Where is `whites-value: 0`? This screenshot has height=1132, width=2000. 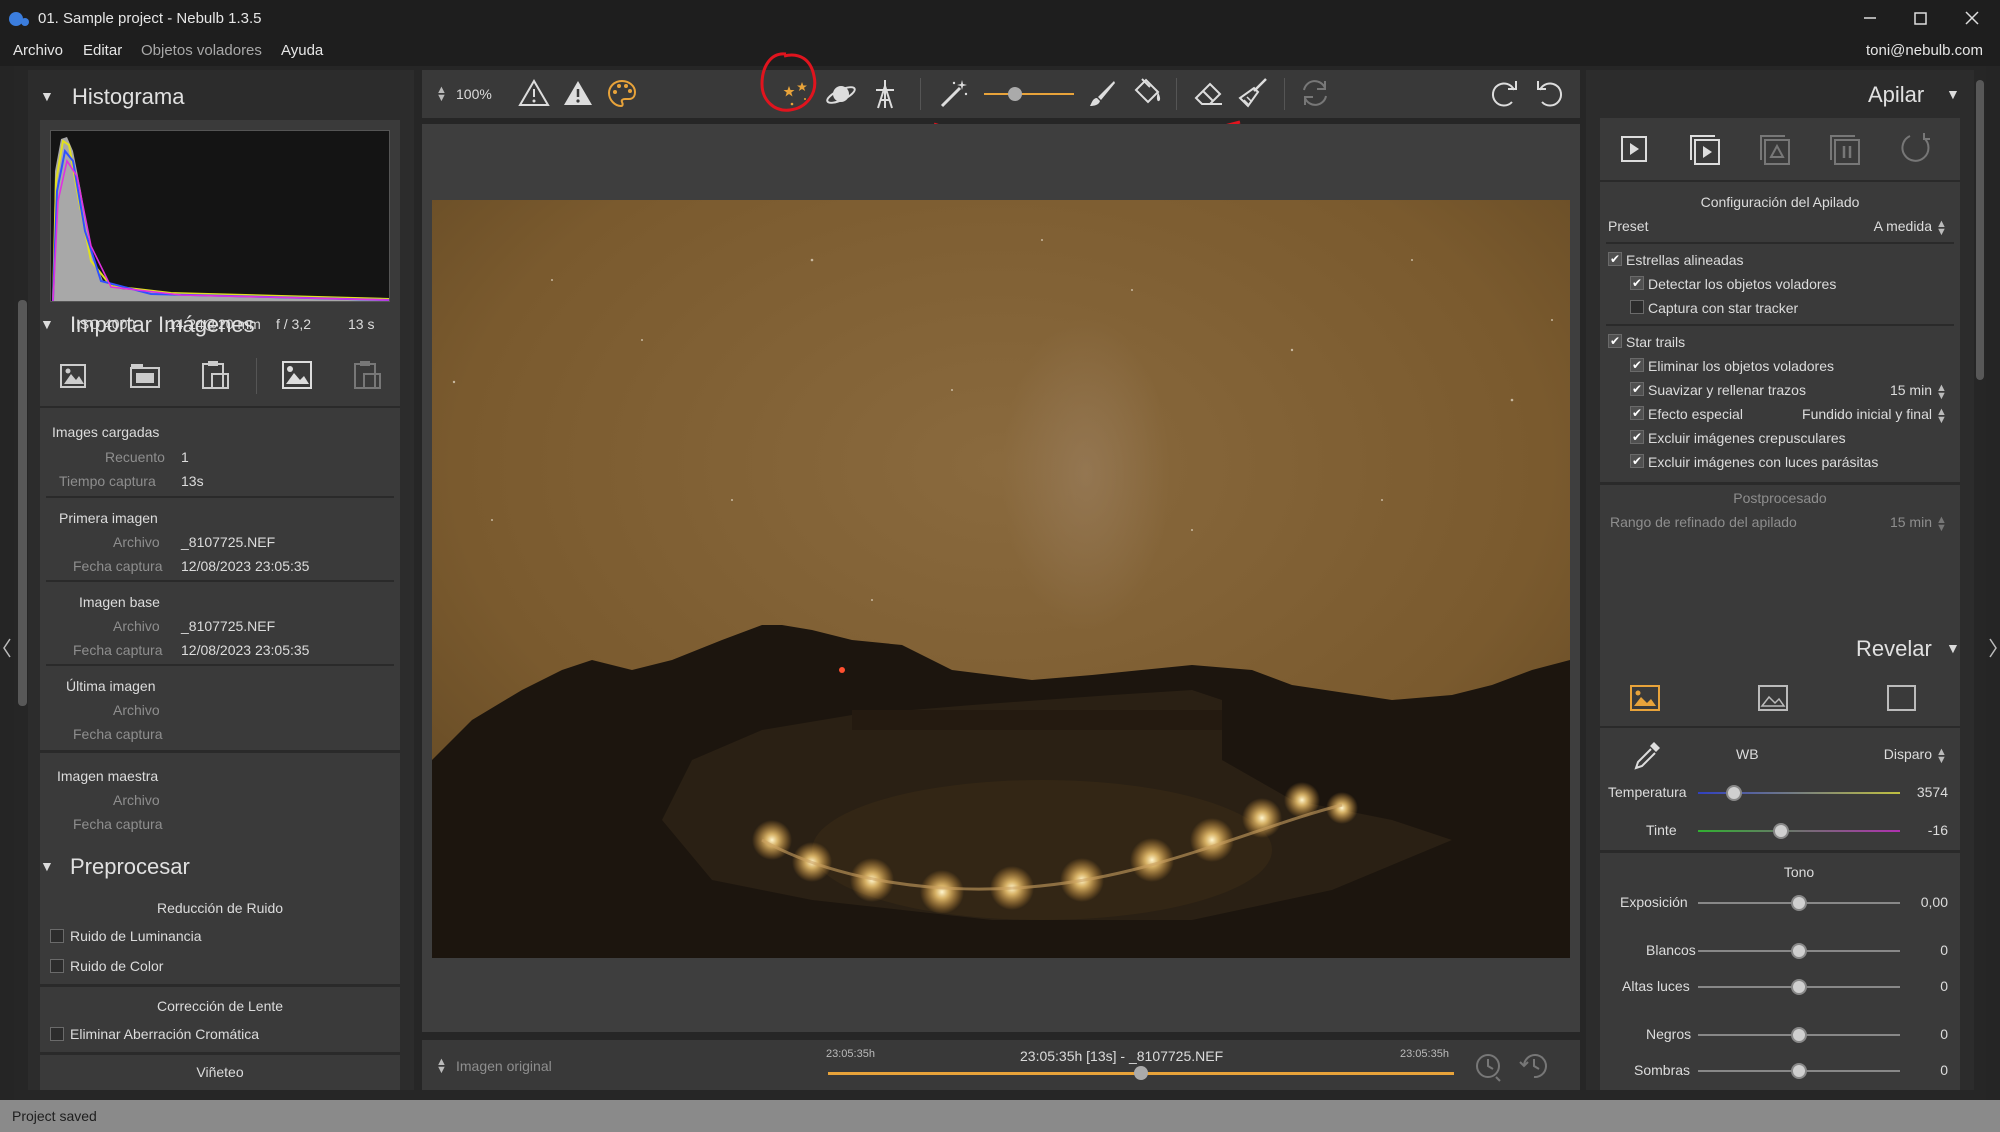
whites-value: 0 is located at coordinates (1919, 950).